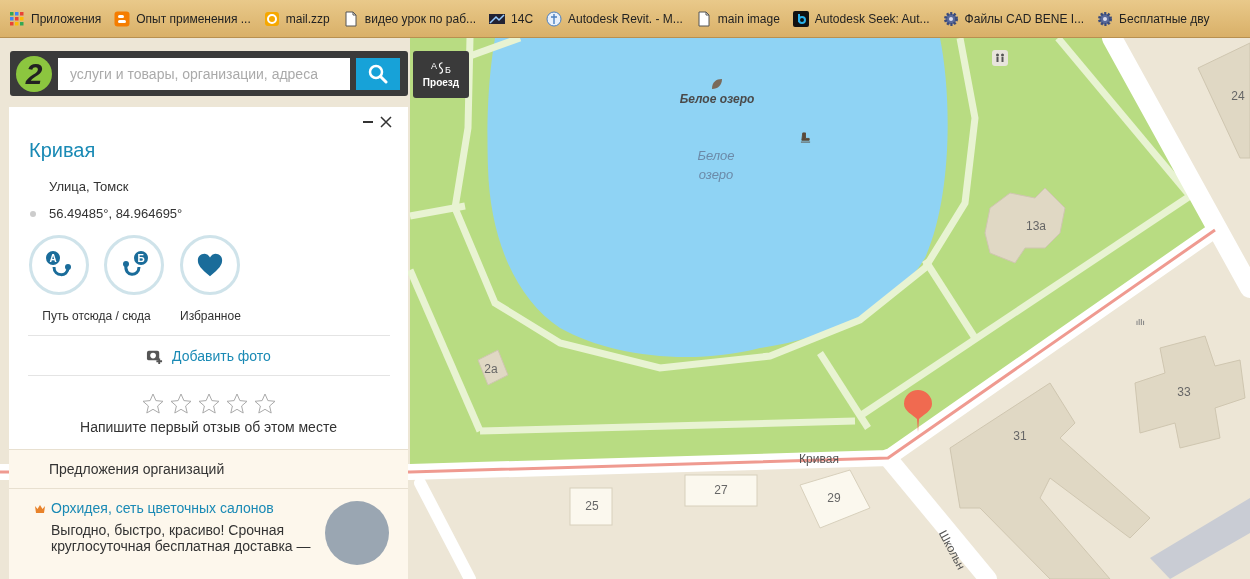 Image resolution: width=1250 pixels, height=579 pixels. What do you see at coordinates (721, 490) in the screenshot?
I see `house-number: 27` at bounding box center [721, 490].